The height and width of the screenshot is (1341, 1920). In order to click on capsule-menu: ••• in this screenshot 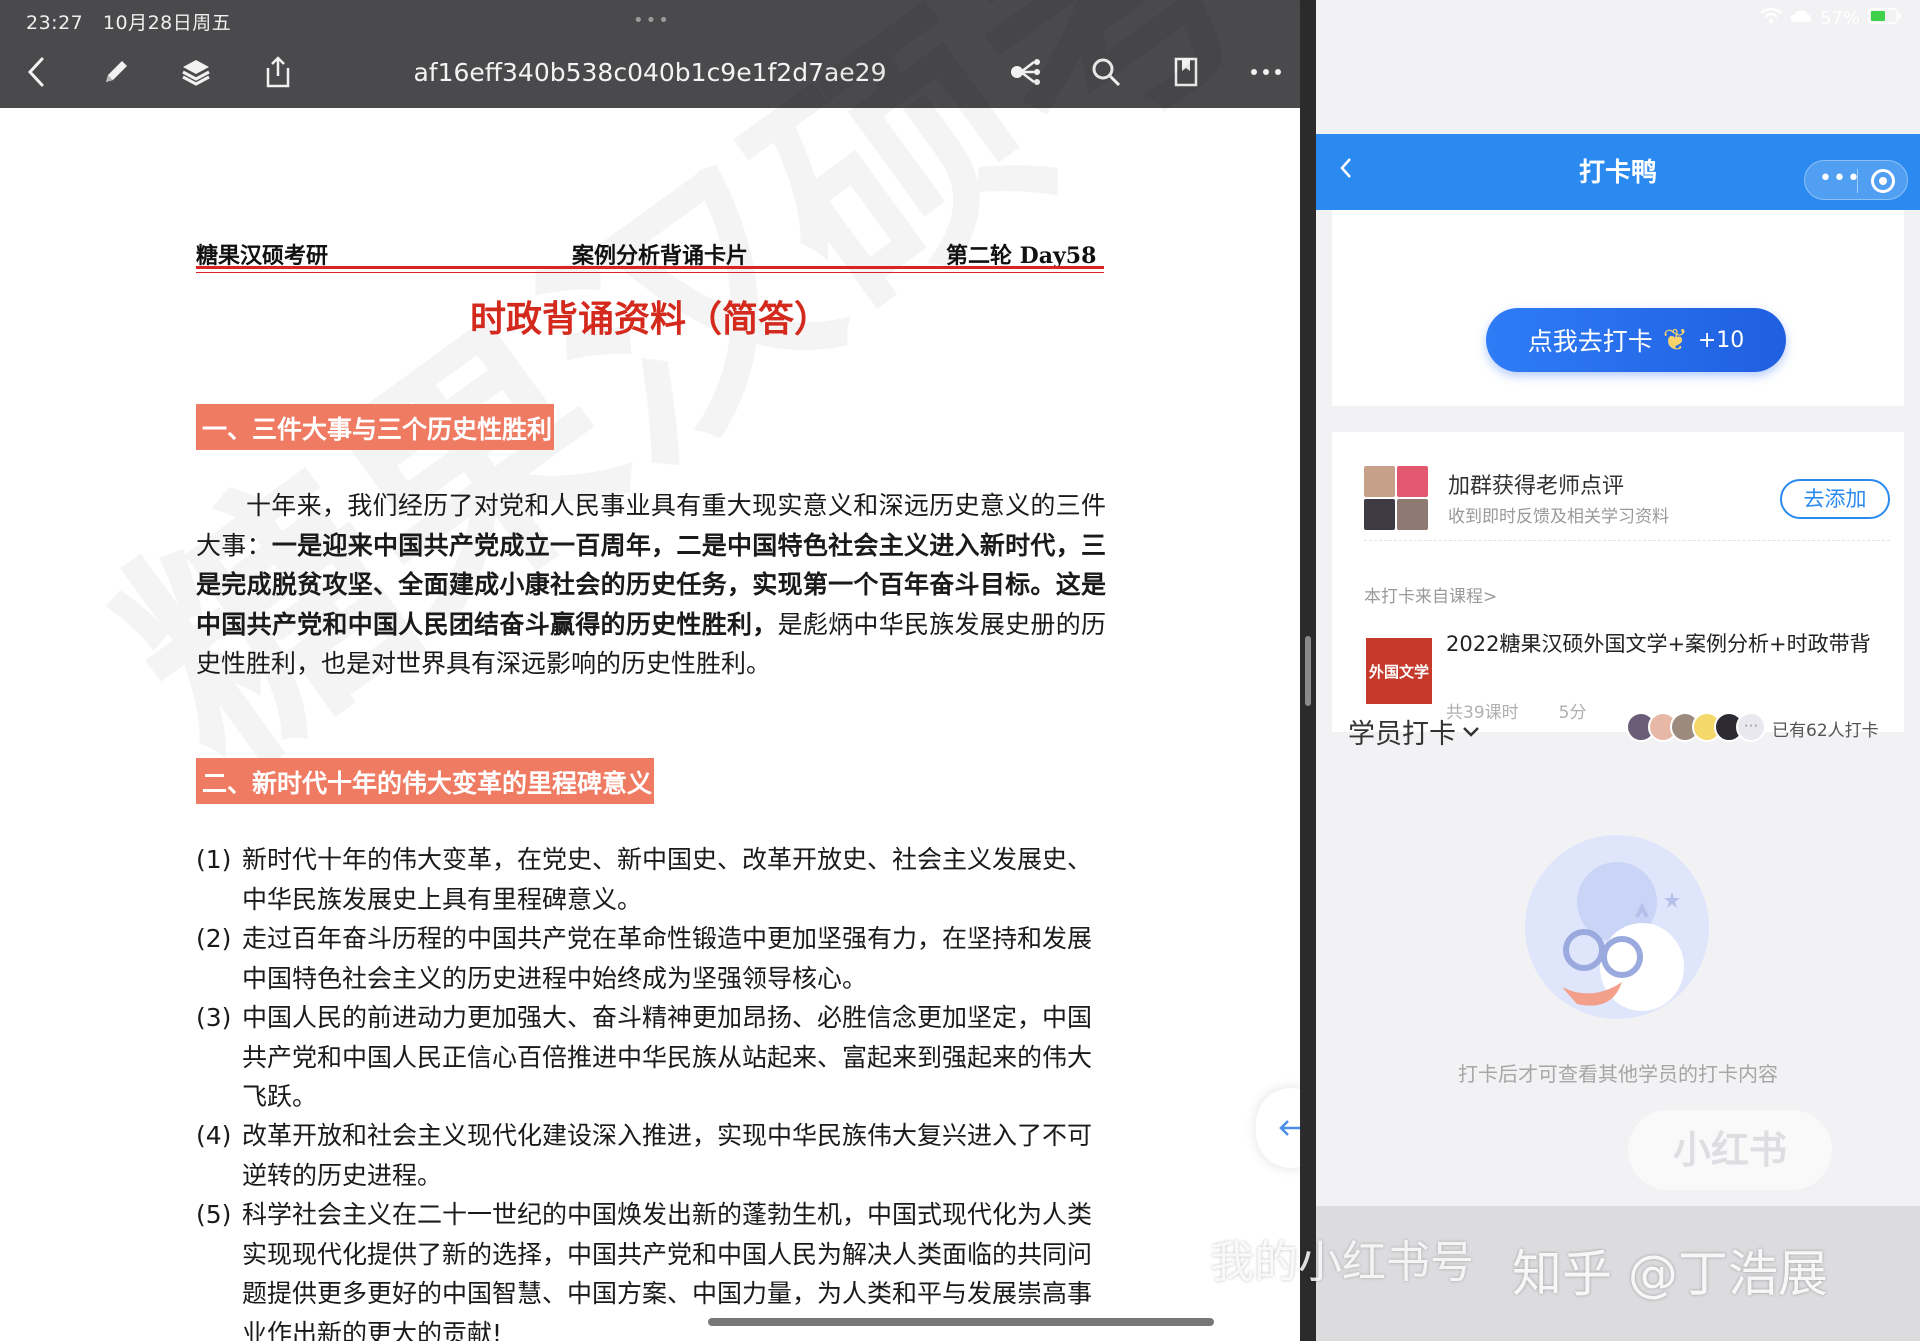, I will do `click(1856, 180)`.